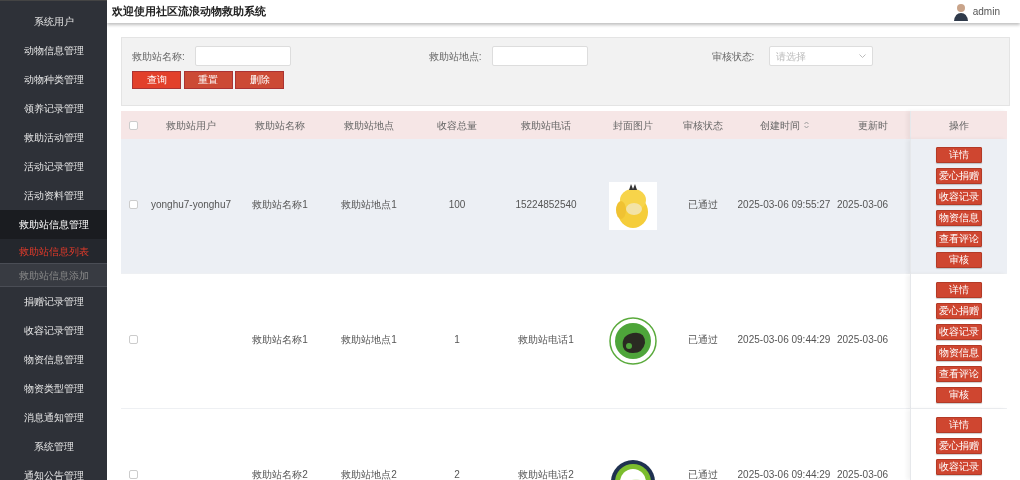 This screenshot has width=1020, height=480. Describe the element at coordinates (53, 166) in the screenshot. I see `sidebar-item: 活动记录管理` at that location.